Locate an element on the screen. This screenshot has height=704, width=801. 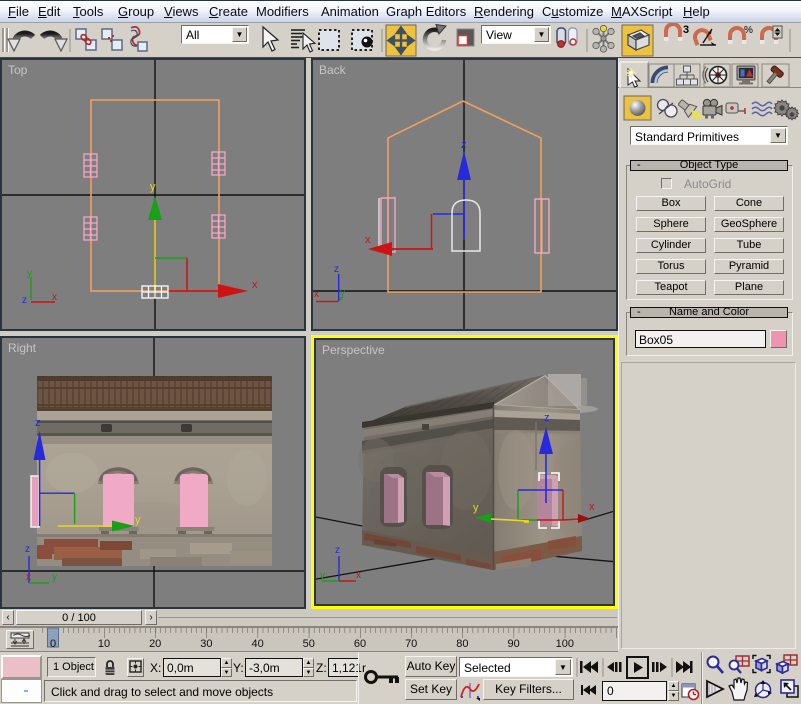
svg-text: 90 is located at coordinates (513, 644).